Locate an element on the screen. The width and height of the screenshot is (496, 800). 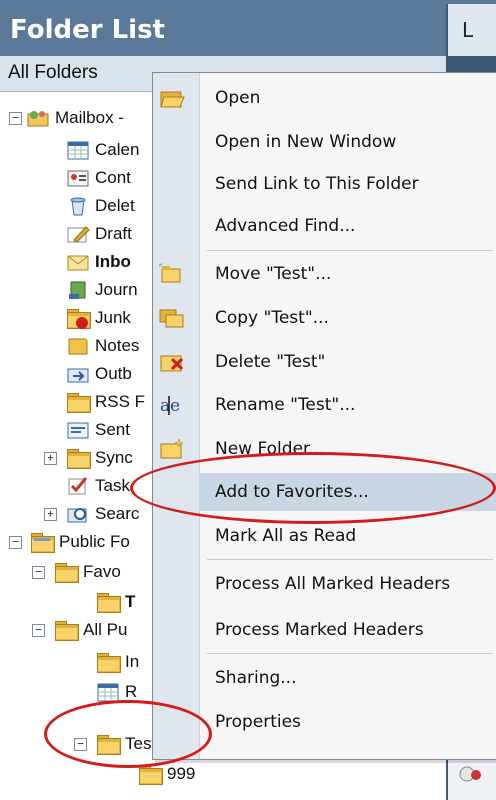
move-folder-icon is located at coordinates (170, 273).